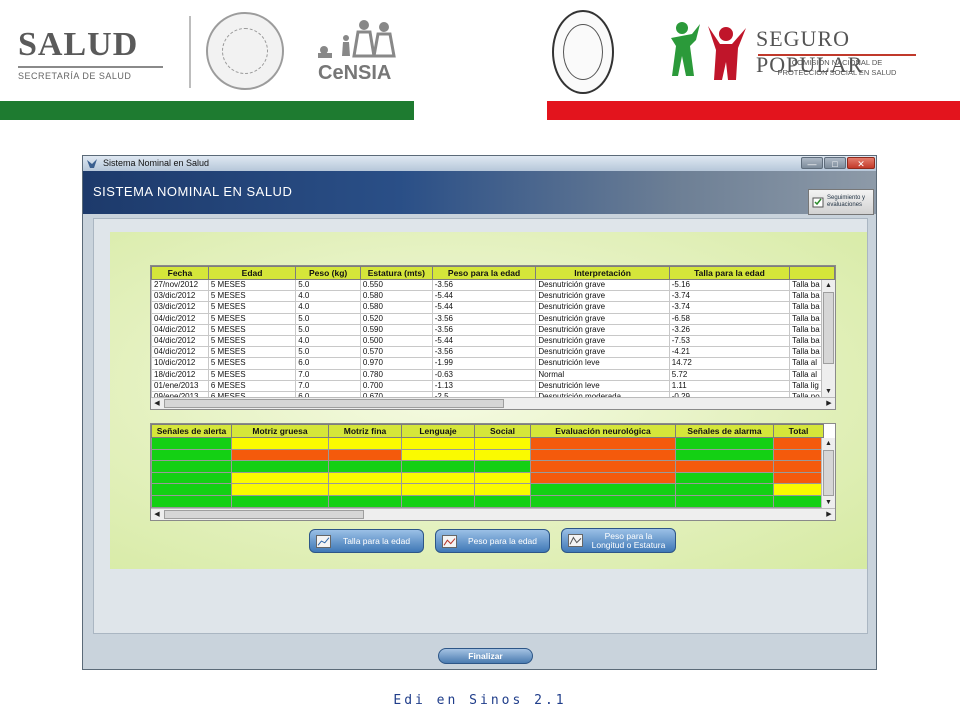  Describe the element at coordinates (729, 341) in the screenshot. I see `table-cell: -7.53` at that location.